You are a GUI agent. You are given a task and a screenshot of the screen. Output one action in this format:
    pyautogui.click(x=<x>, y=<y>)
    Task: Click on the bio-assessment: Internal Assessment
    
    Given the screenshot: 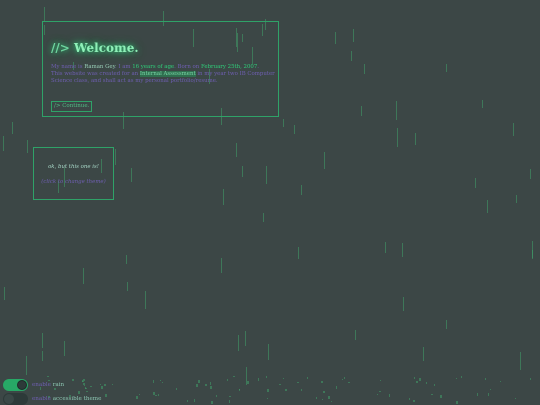 What is the action you would take?
    pyautogui.click(x=167, y=74)
    